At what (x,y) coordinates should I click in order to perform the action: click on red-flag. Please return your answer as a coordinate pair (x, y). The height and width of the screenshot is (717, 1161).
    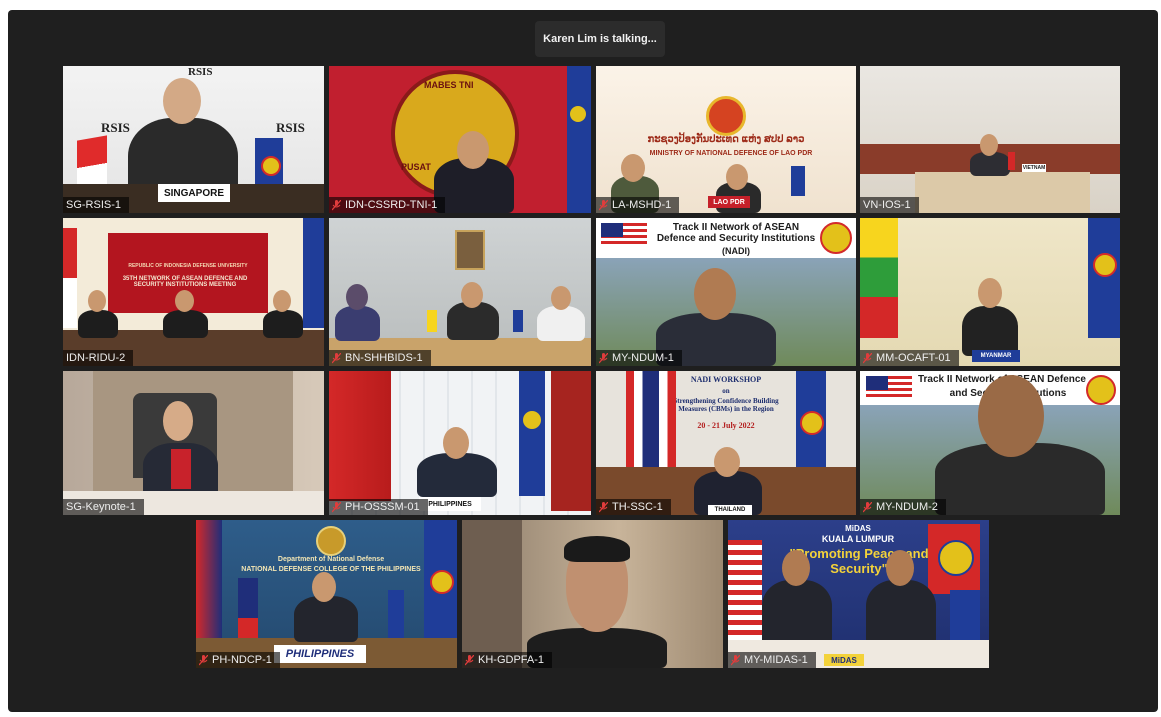
    Looking at the image, I should click on (571, 441).